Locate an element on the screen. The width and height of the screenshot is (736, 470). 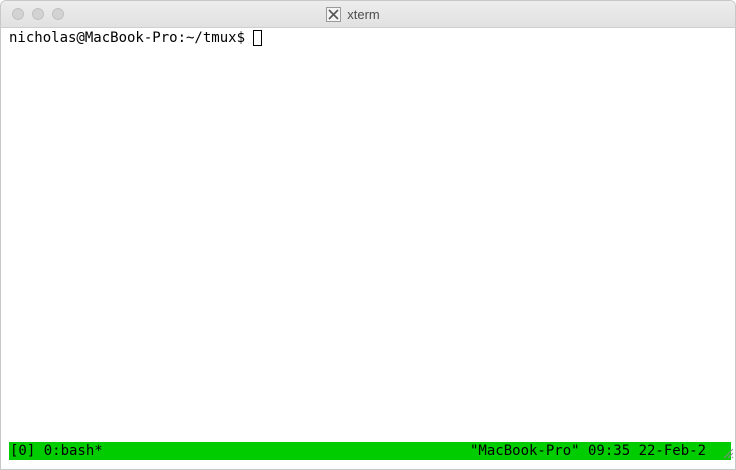
title-bar: xterm is located at coordinates (368, 14).